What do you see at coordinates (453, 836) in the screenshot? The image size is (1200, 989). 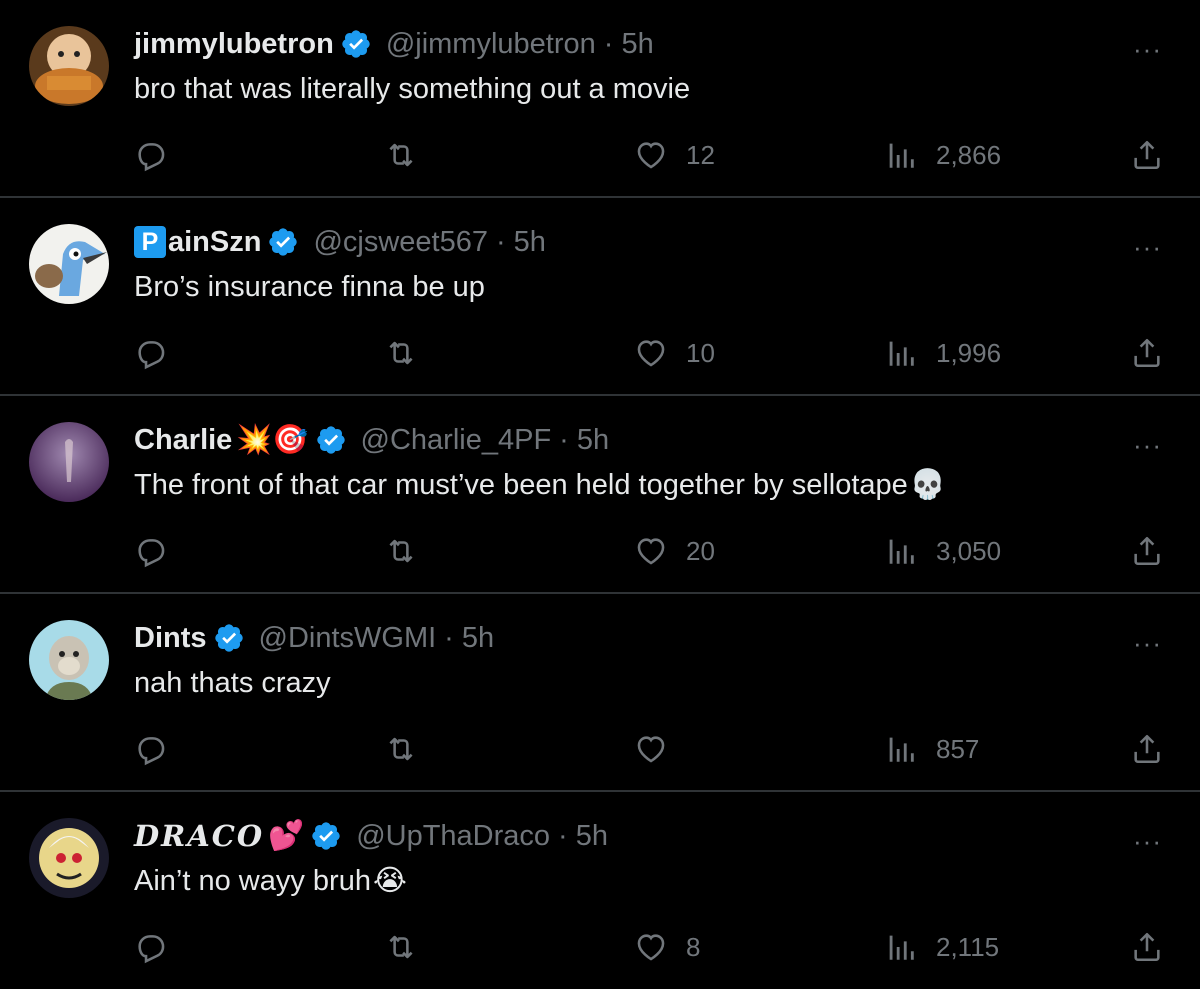 I see `handle: @UpThaDraco` at bounding box center [453, 836].